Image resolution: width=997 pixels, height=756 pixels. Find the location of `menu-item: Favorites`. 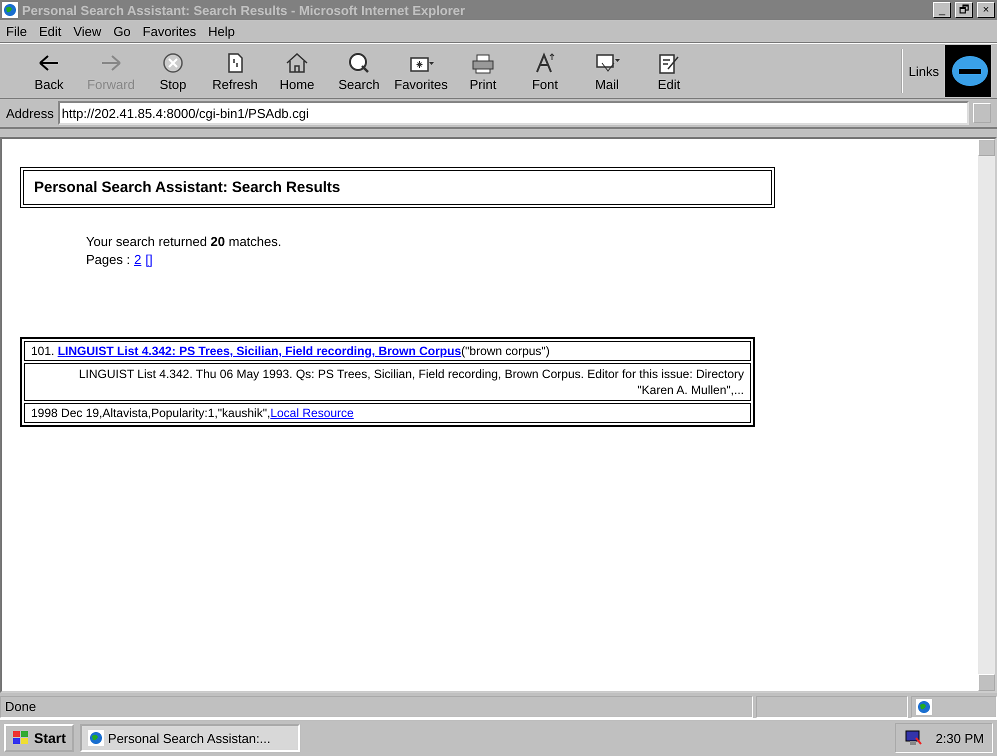

menu-item: Favorites is located at coordinates (169, 31).